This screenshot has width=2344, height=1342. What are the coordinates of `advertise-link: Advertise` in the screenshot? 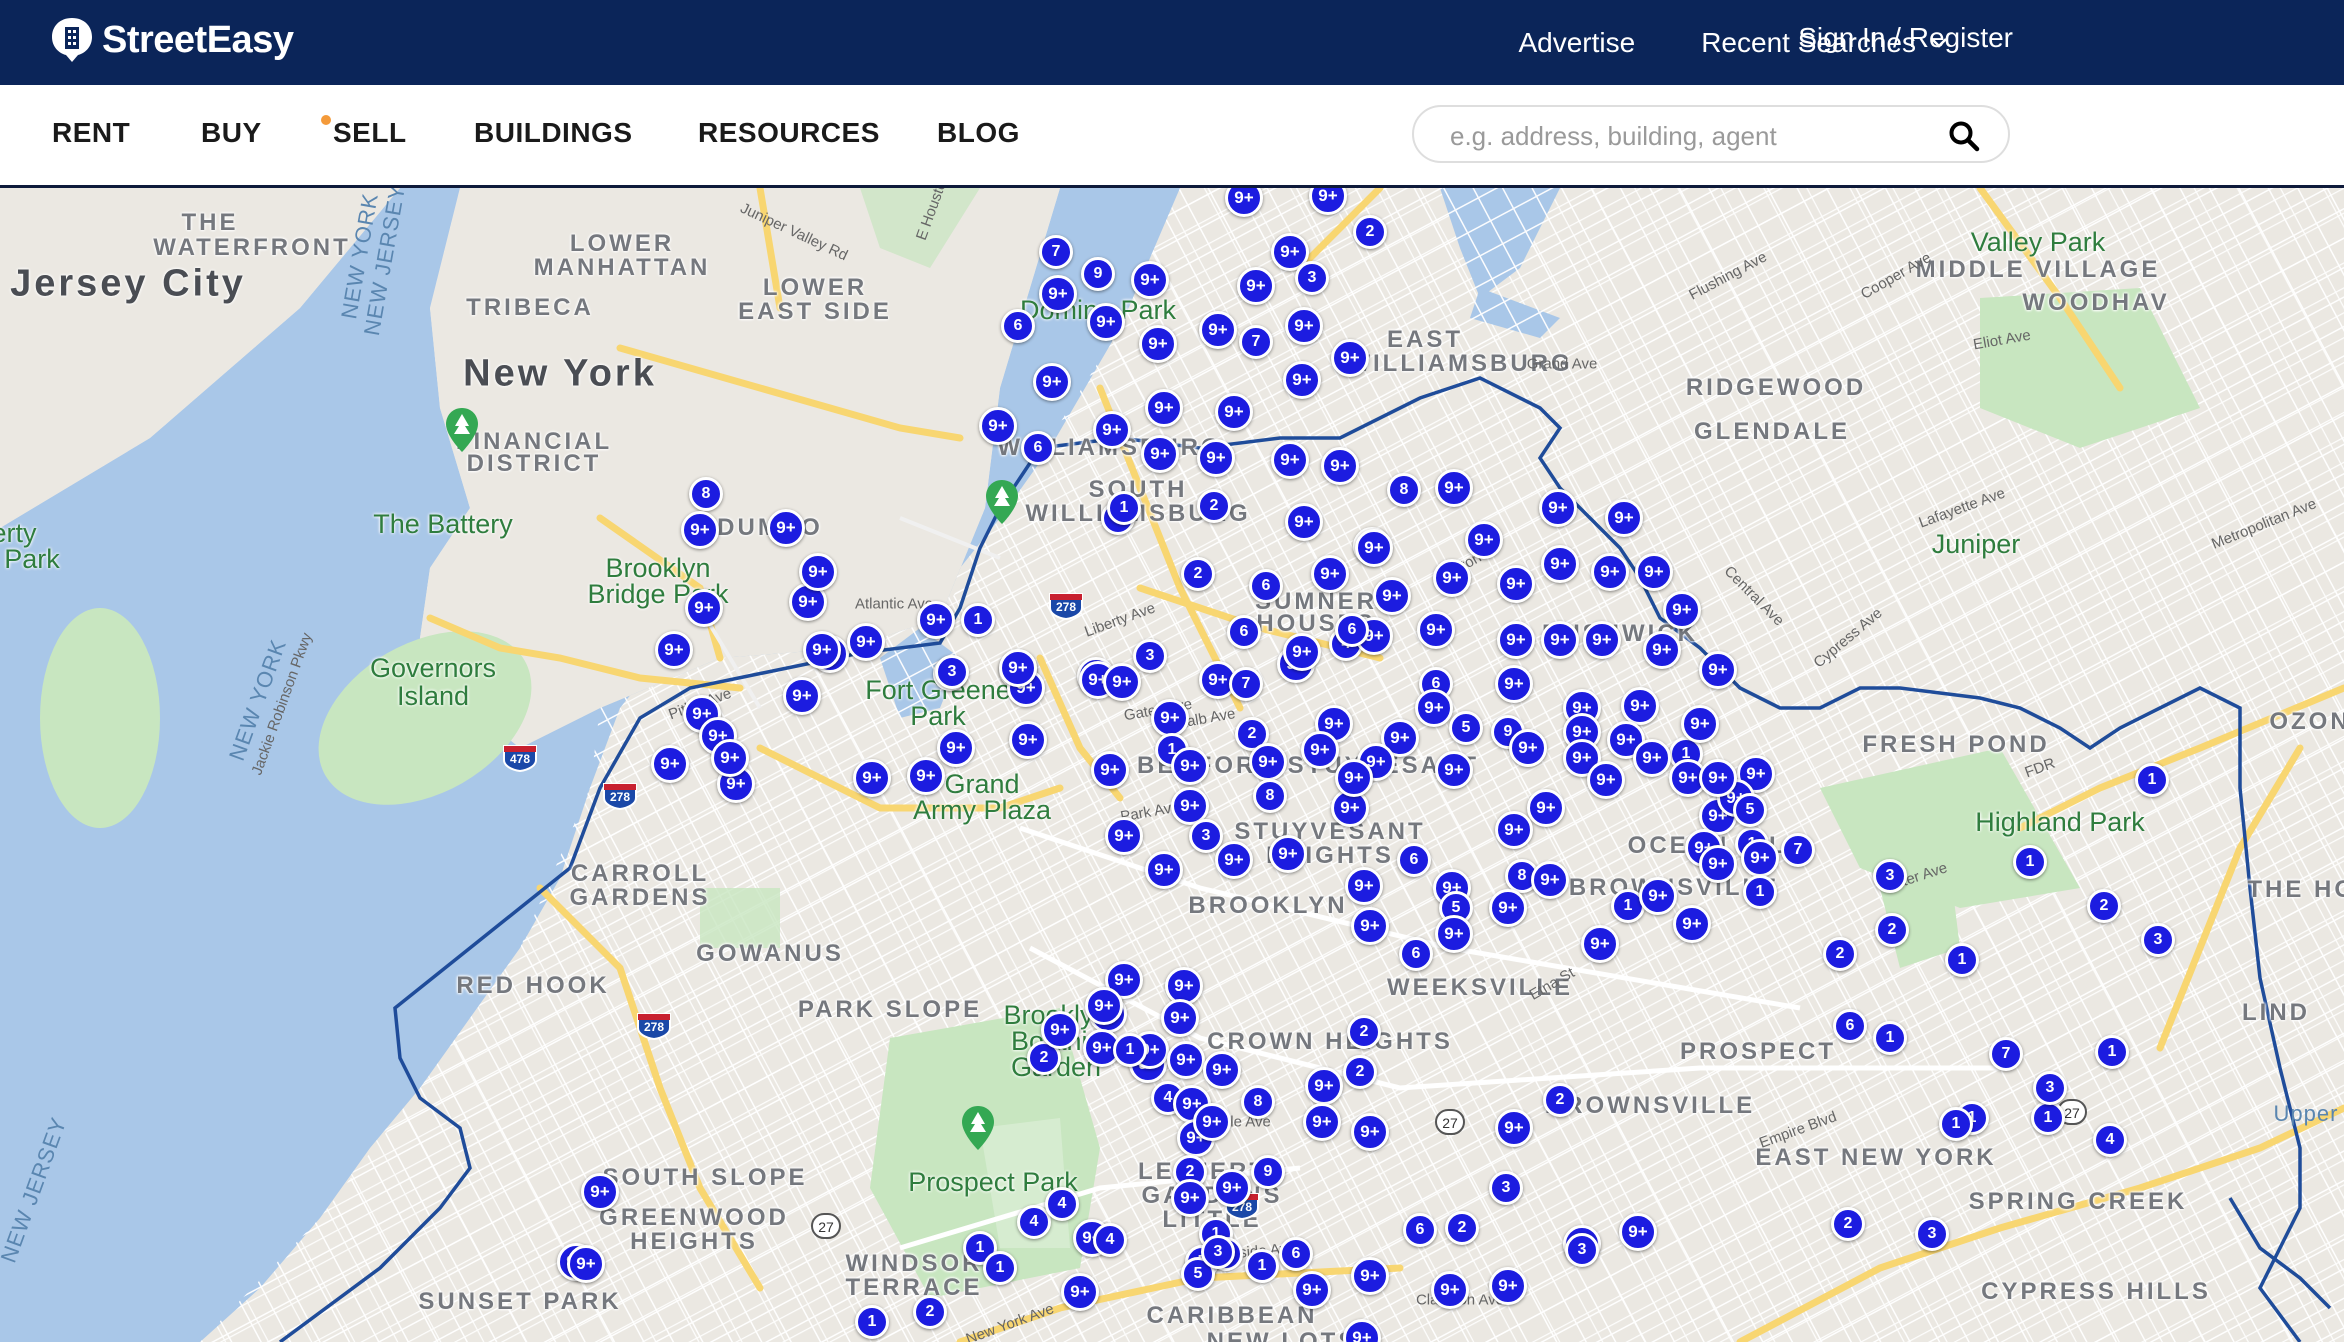 It's located at (1576, 43).